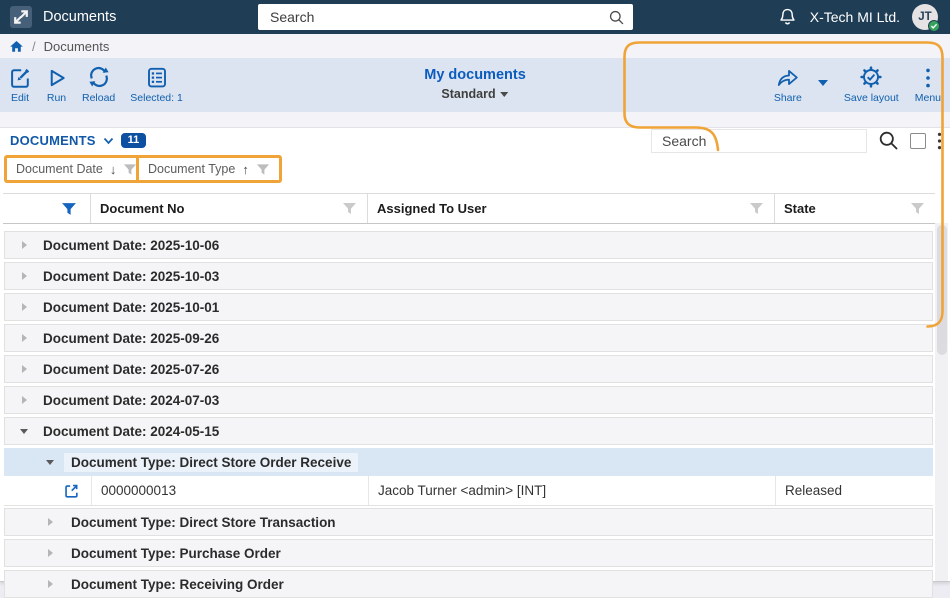  What do you see at coordinates (131, 245) in the screenshot?
I see `group-label: Document Date: 2025-10-06` at bounding box center [131, 245].